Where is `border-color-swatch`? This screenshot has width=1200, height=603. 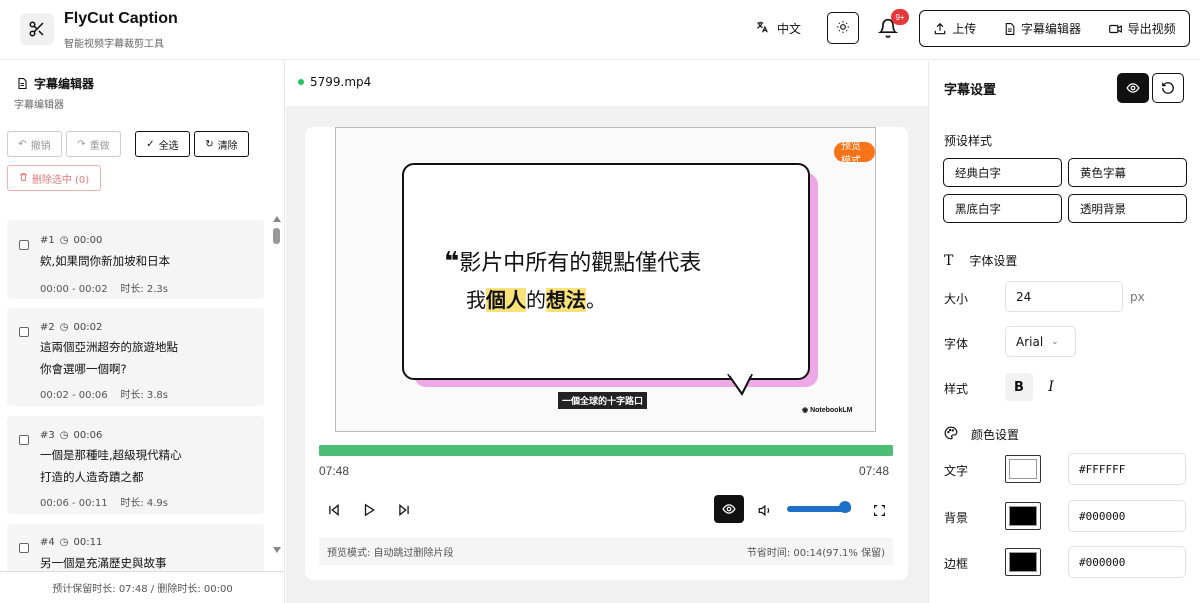
border-color-swatch is located at coordinates (1023, 562).